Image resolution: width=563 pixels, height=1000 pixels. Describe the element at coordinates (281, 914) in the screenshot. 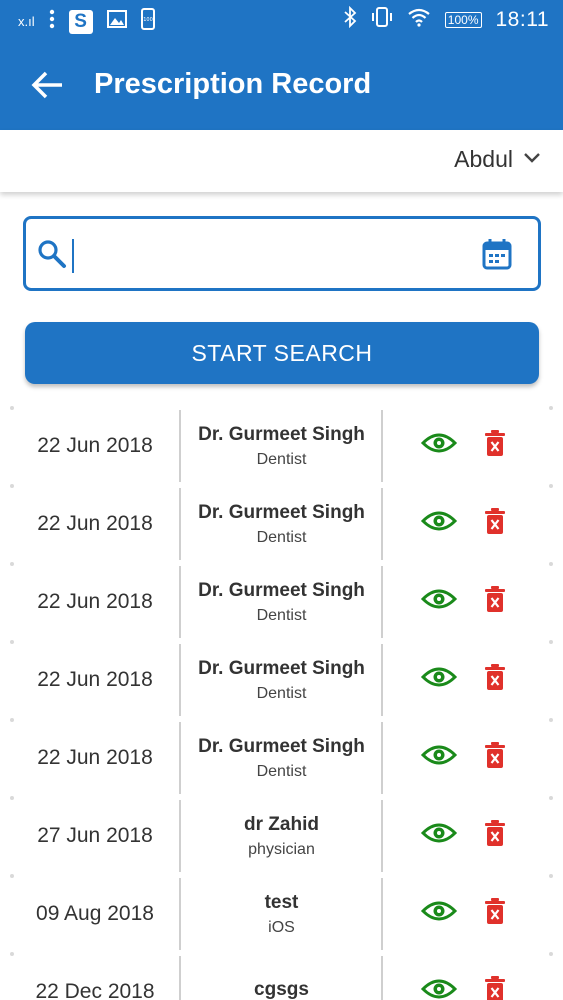

I see `record-row: 09 Aug 2018 test iOS` at that location.